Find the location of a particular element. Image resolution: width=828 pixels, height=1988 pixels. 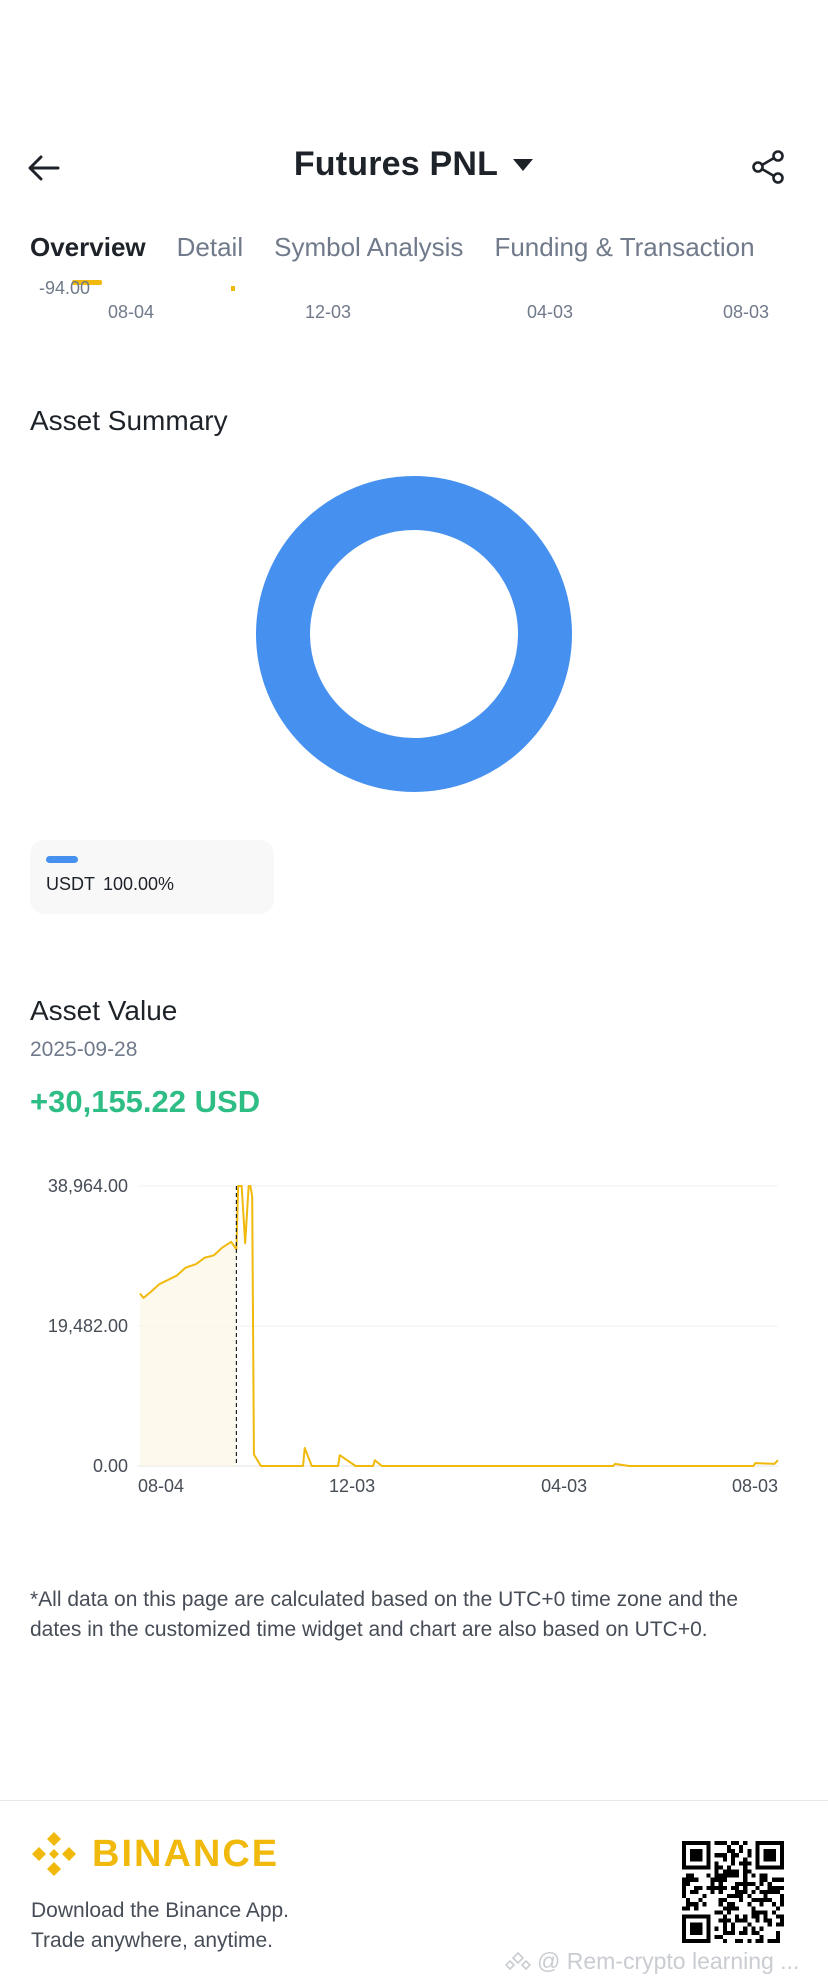

title-dropdown: Futures PNL is located at coordinates (414, 164).